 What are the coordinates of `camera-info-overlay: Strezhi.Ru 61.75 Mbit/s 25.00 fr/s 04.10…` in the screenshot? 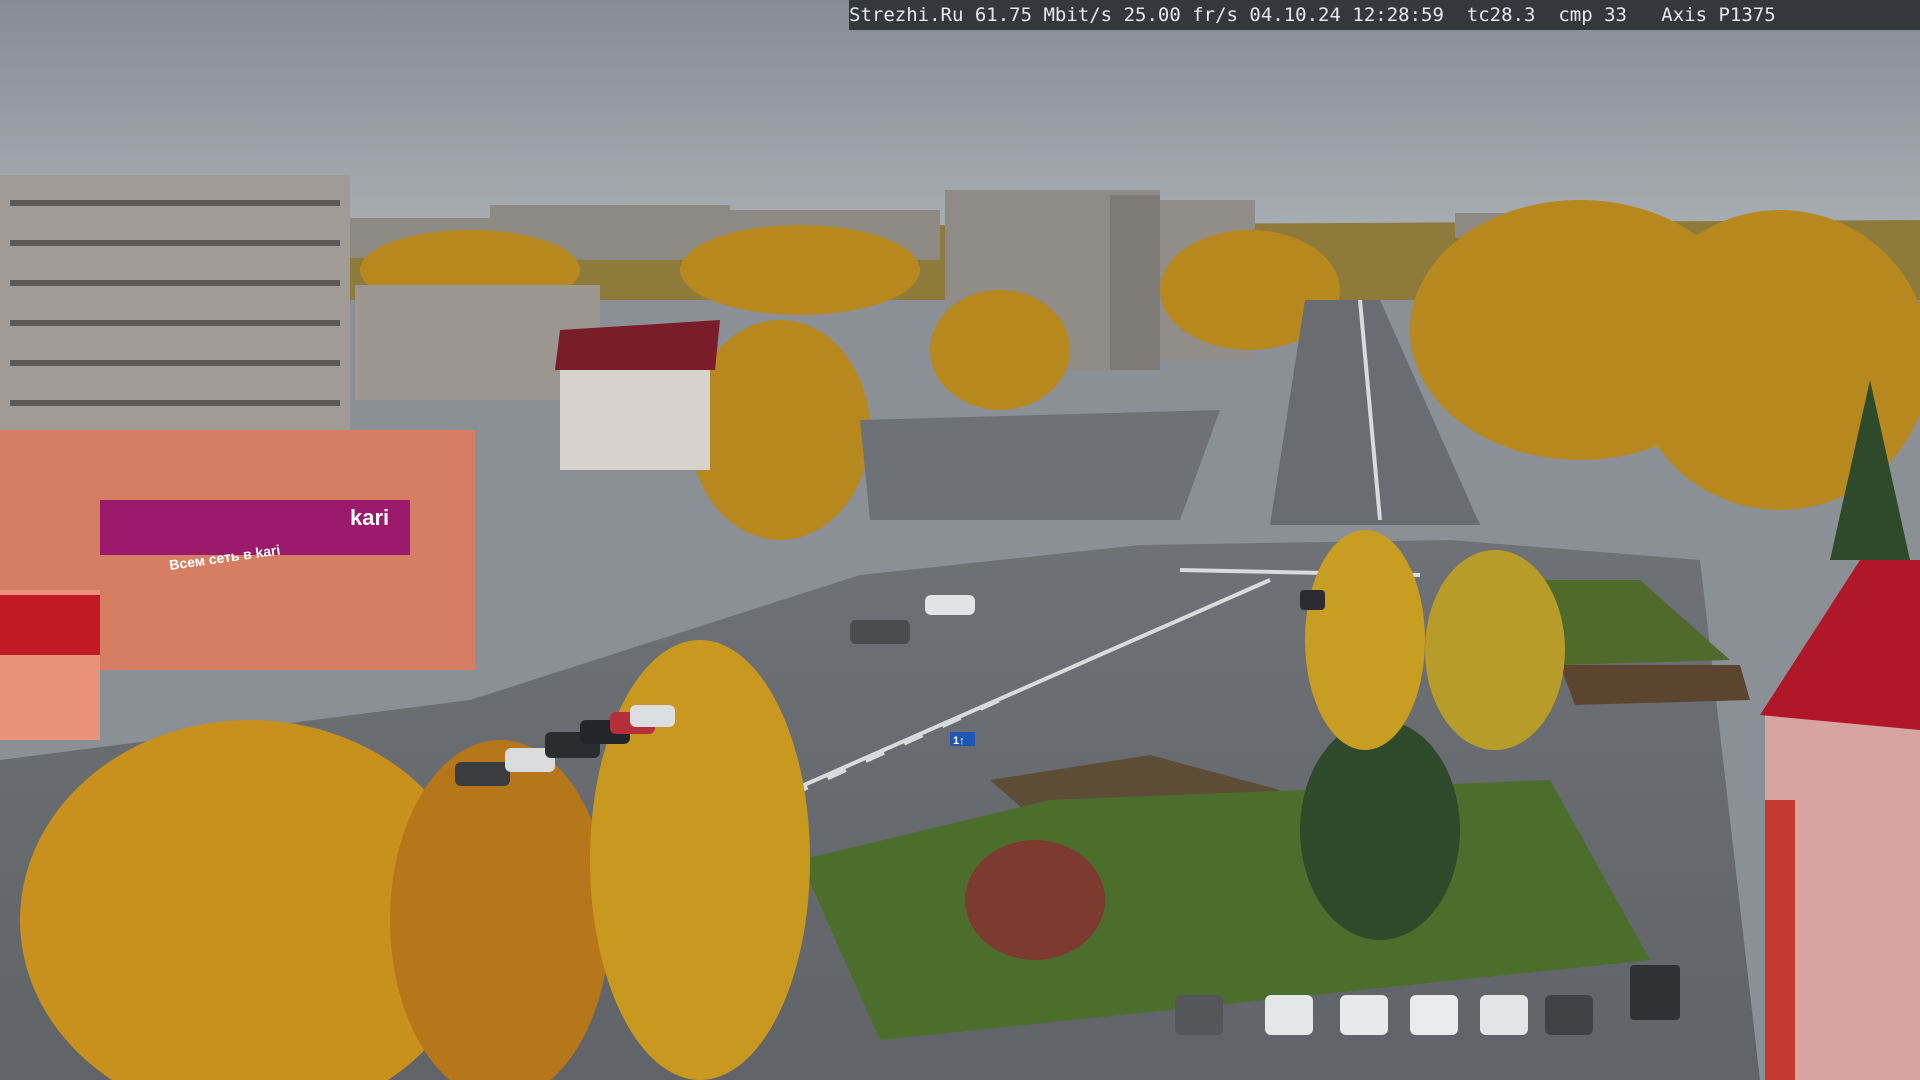 It's located at (1384, 15).